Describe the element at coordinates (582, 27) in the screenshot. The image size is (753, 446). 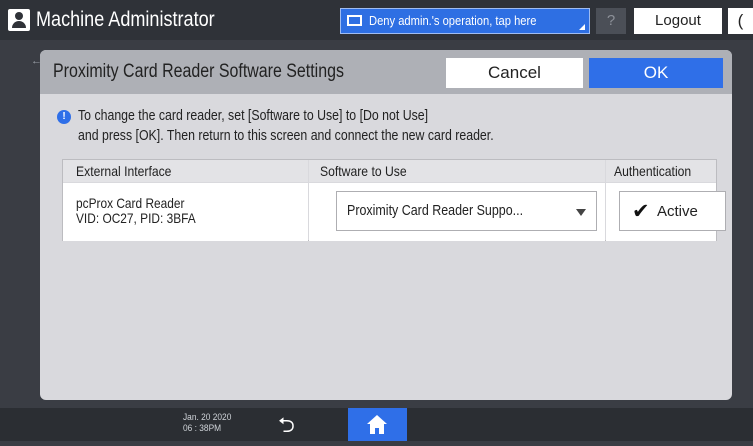
I see `corner-icon` at that location.